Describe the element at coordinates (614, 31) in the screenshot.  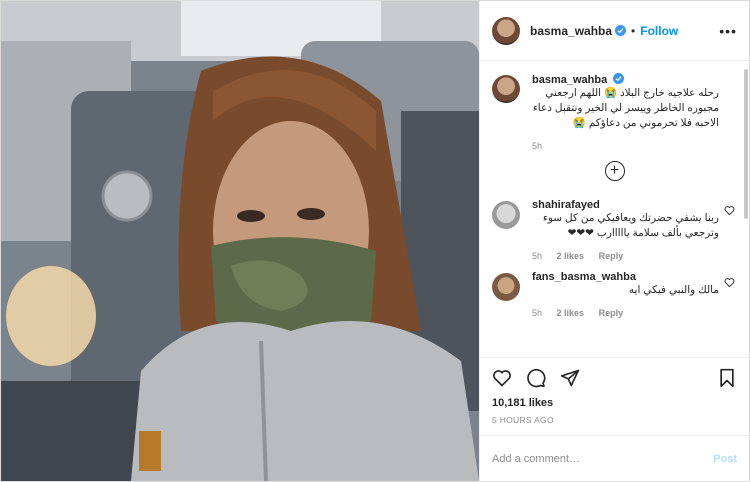
I see `post-header: basma_wahba • Follow •••` at that location.